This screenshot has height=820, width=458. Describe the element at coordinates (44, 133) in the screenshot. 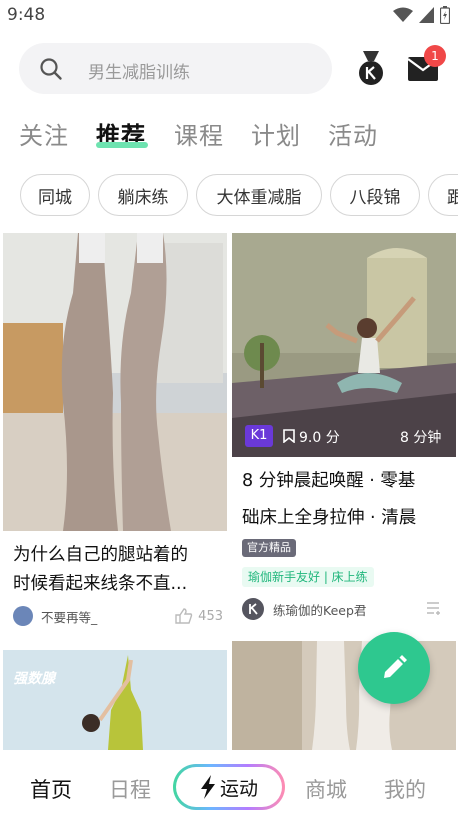

I see `tab-follow: 关注` at that location.